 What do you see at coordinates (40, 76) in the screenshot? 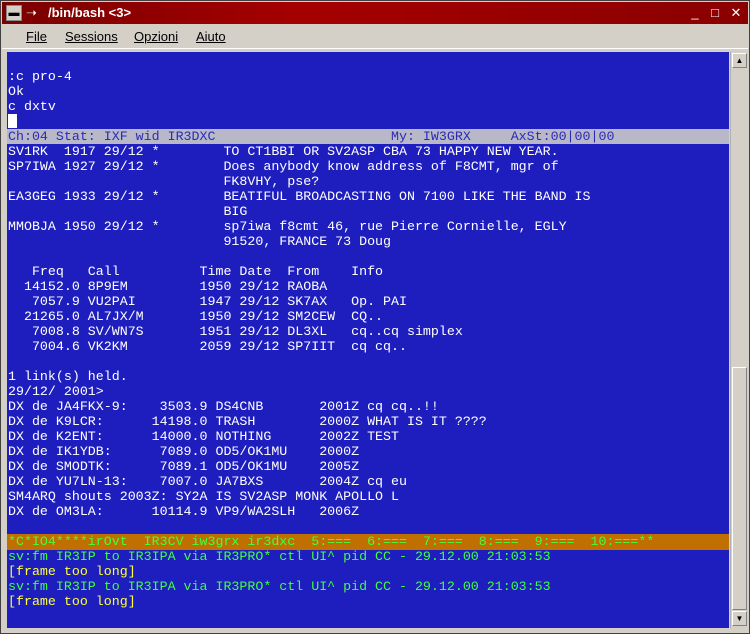
I see `terminal-line: :c pro-4` at bounding box center [40, 76].